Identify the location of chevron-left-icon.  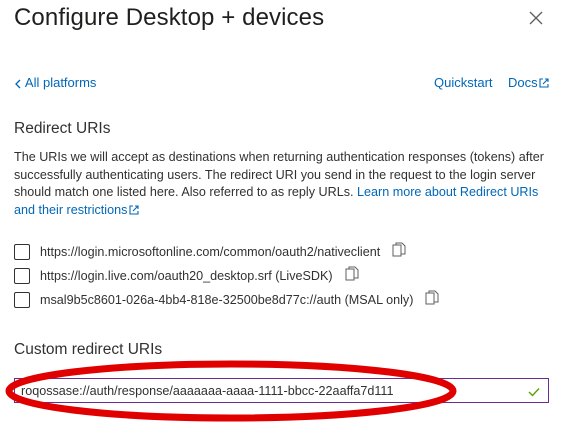
(18, 82).